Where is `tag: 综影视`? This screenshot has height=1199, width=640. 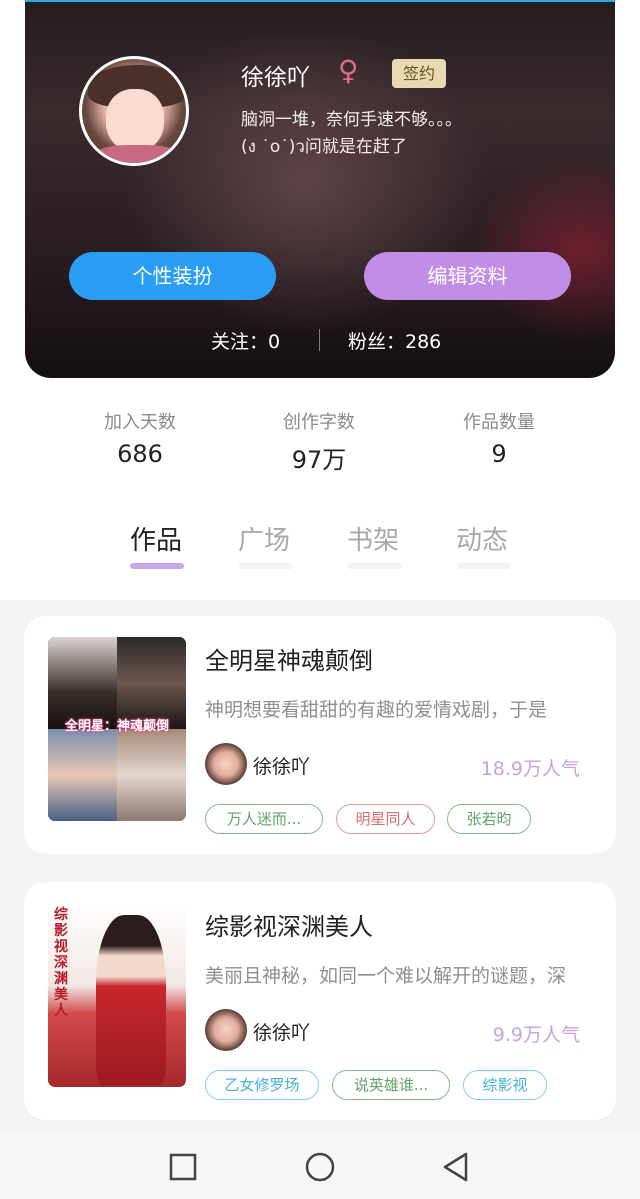
tag: 综影视 is located at coordinates (505, 1085).